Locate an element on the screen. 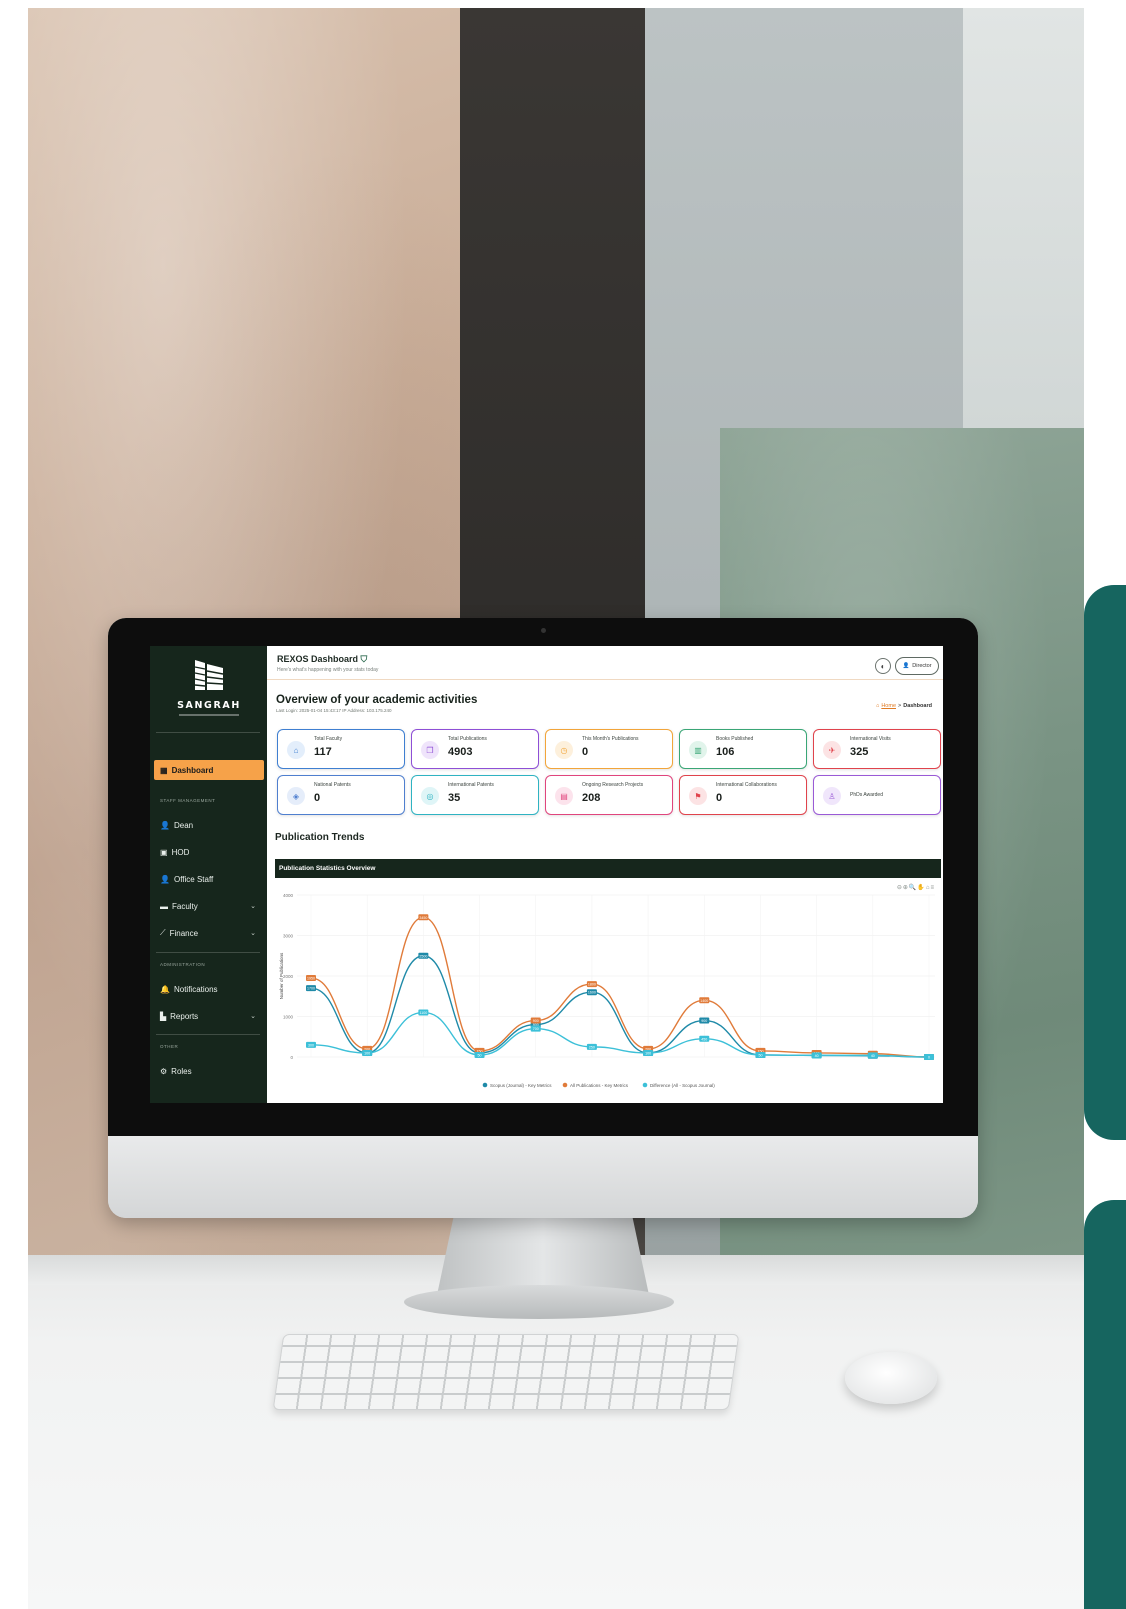  legend-label: Difference (All - Scopus Journal) is located at coordinates (682, 1085).